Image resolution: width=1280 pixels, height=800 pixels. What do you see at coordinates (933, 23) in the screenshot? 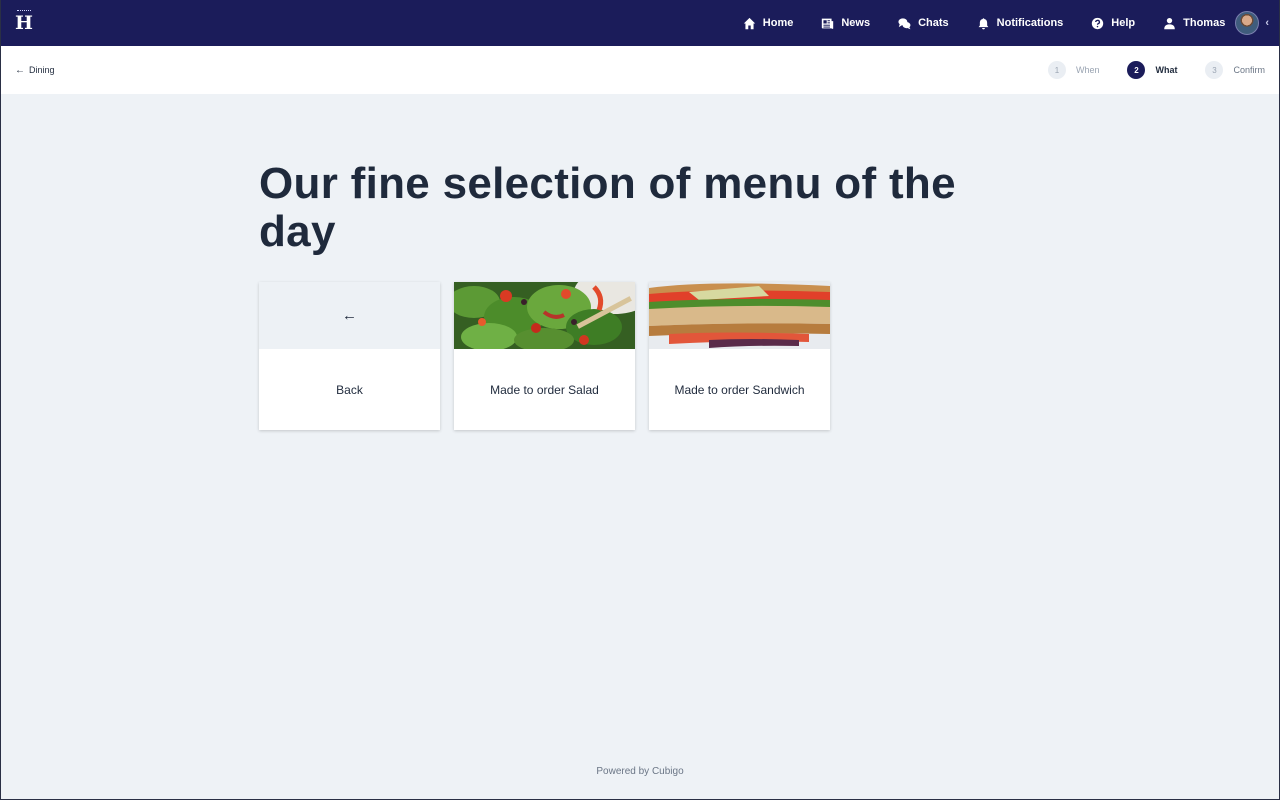
I see `nav-item-label: Chats` at bounding box center [933, 23].